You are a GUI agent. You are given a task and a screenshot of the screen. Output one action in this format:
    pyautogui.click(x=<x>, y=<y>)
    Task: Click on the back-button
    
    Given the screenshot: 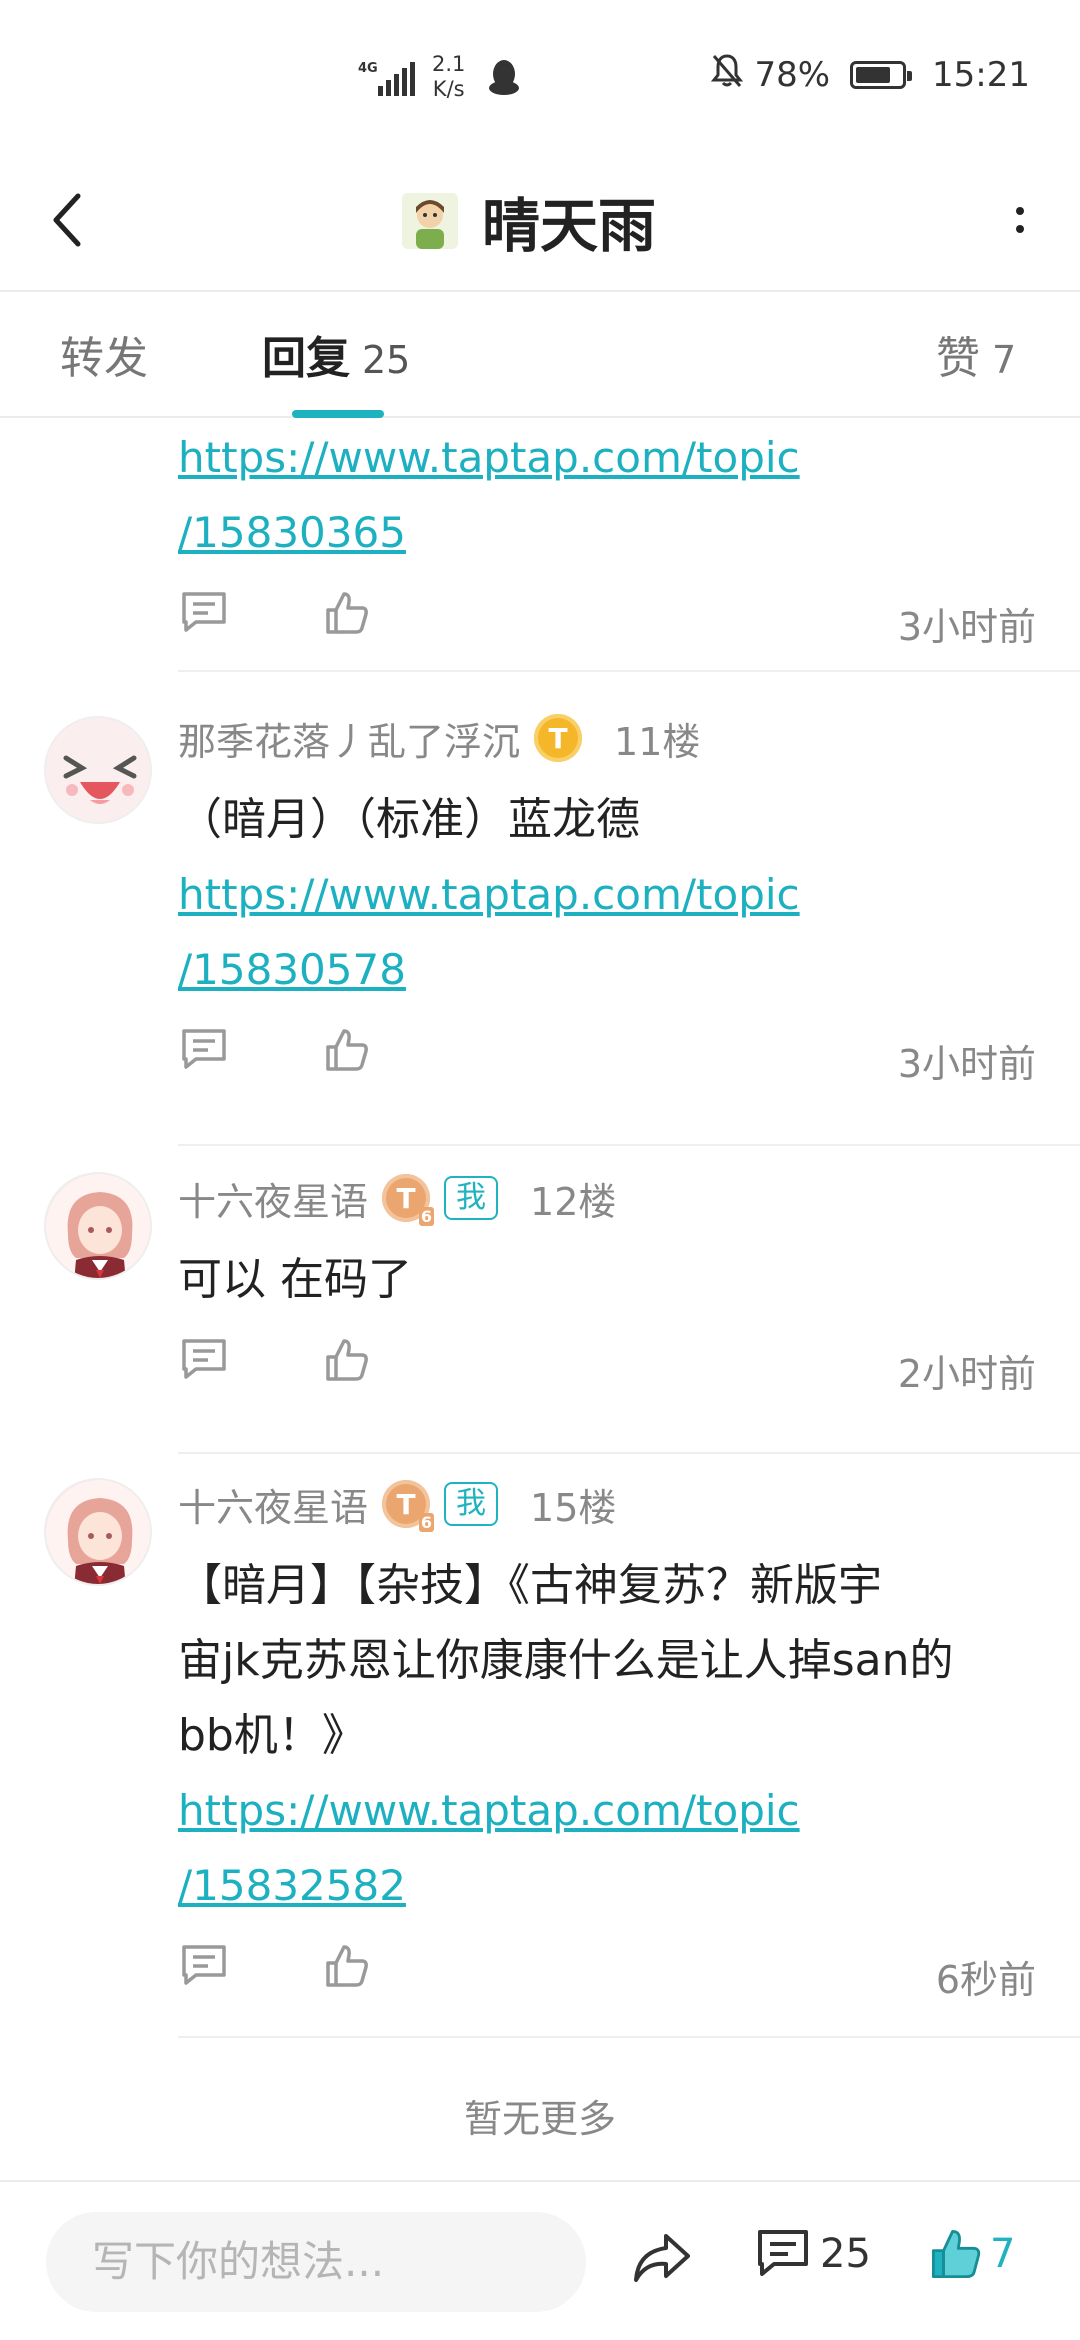 What is the action you would take?
    pyautogui.click(x=68, y=220)
    